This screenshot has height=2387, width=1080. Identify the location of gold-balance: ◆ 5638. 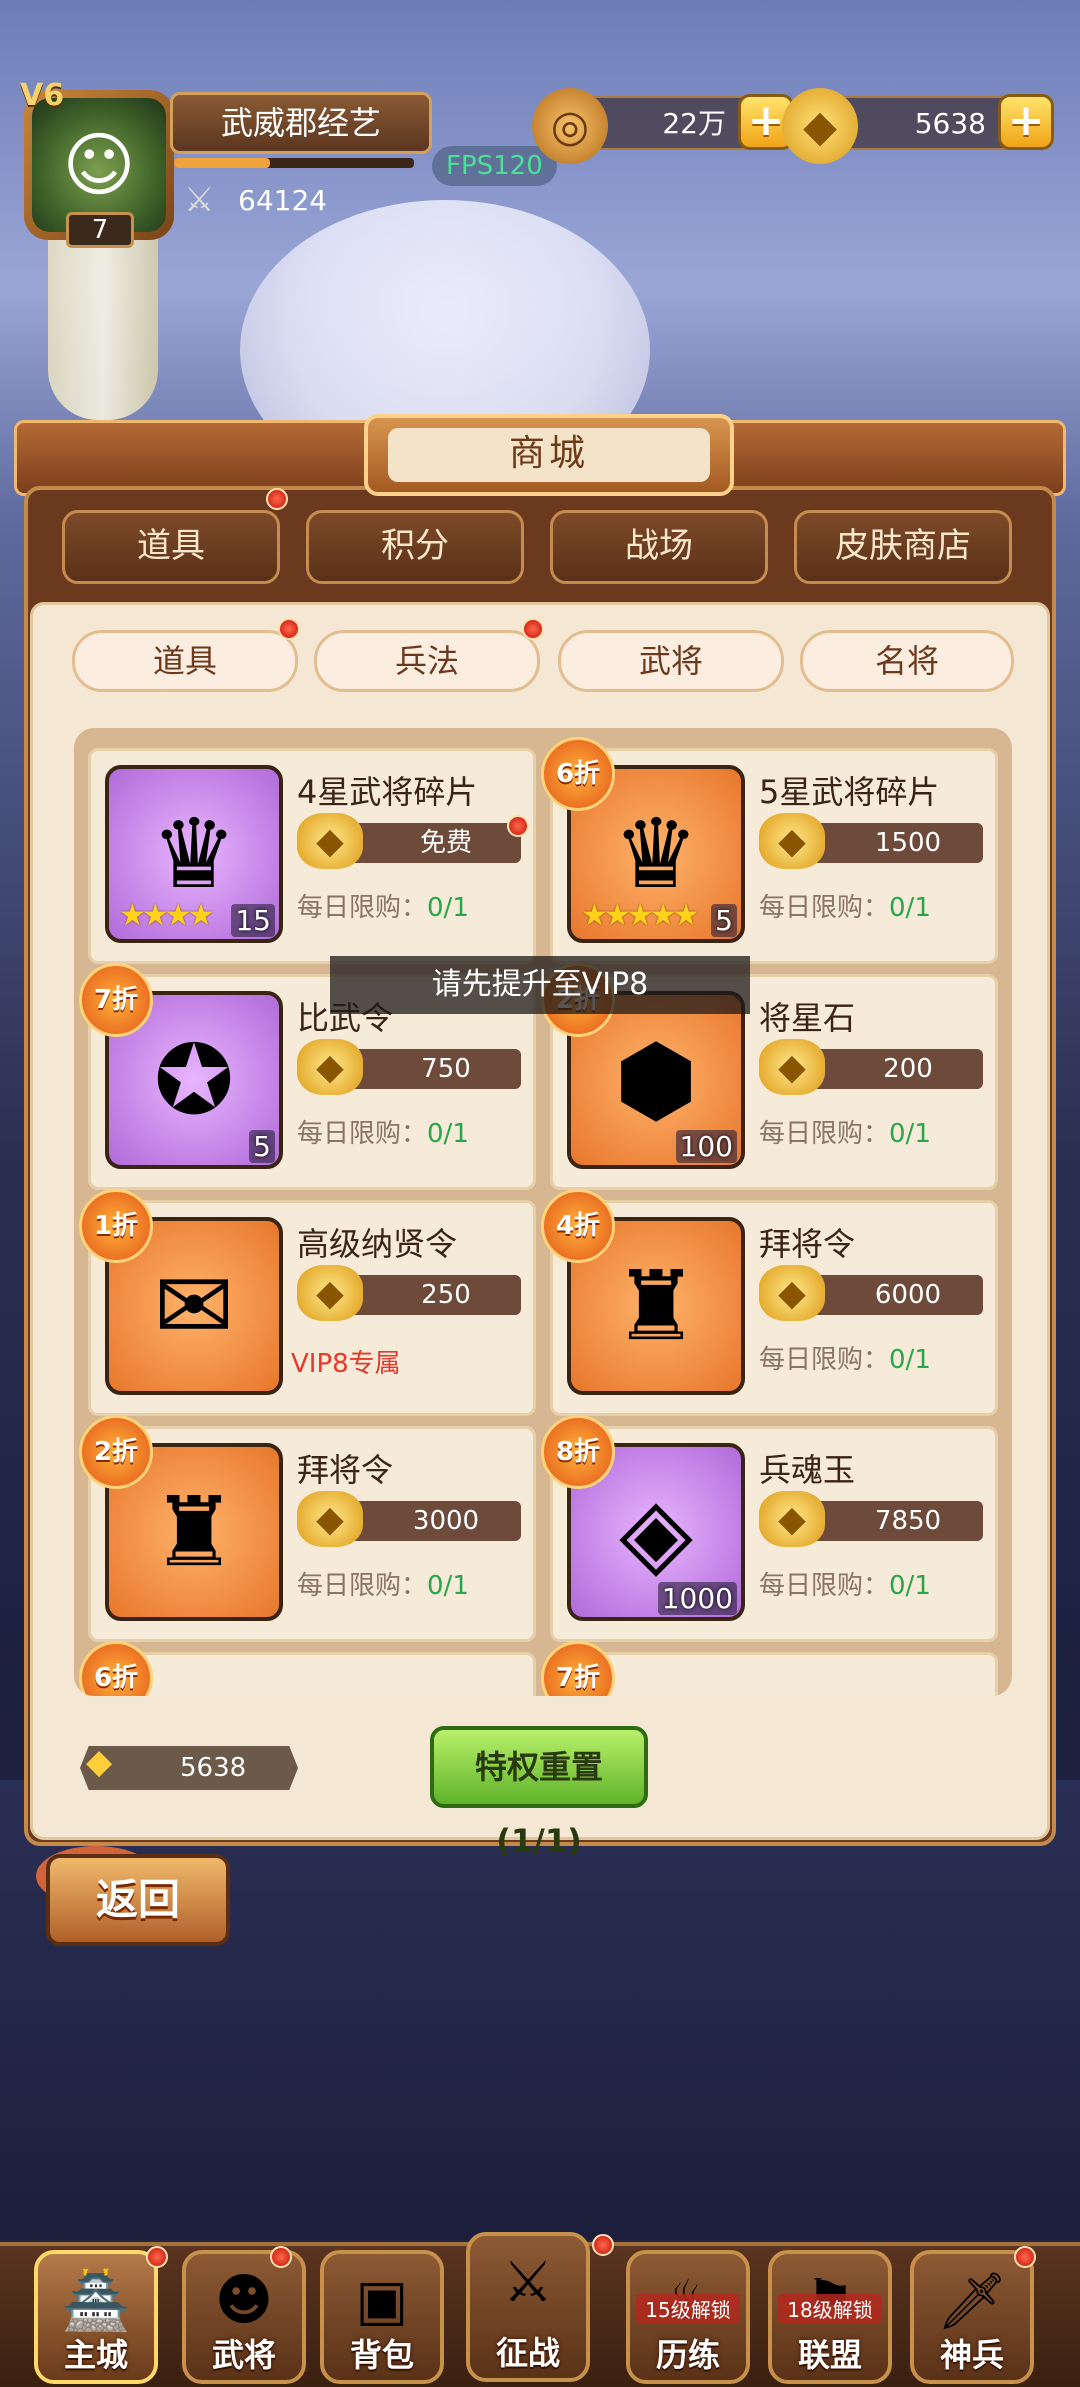
(189, 1768).